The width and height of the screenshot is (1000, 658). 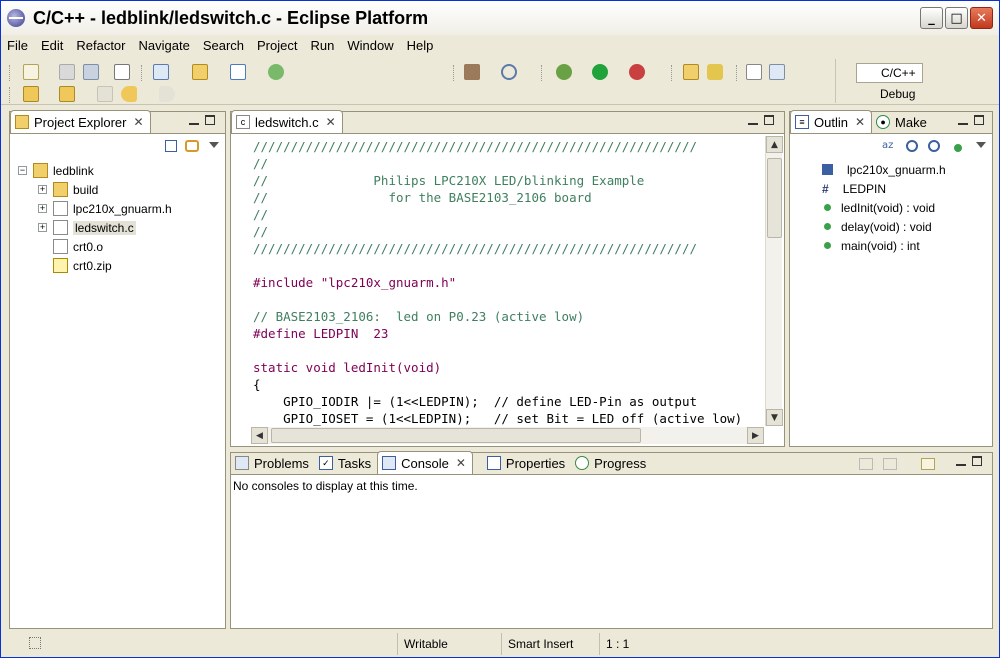 I want to click on new-project-icon, so click(x=161, y=72).